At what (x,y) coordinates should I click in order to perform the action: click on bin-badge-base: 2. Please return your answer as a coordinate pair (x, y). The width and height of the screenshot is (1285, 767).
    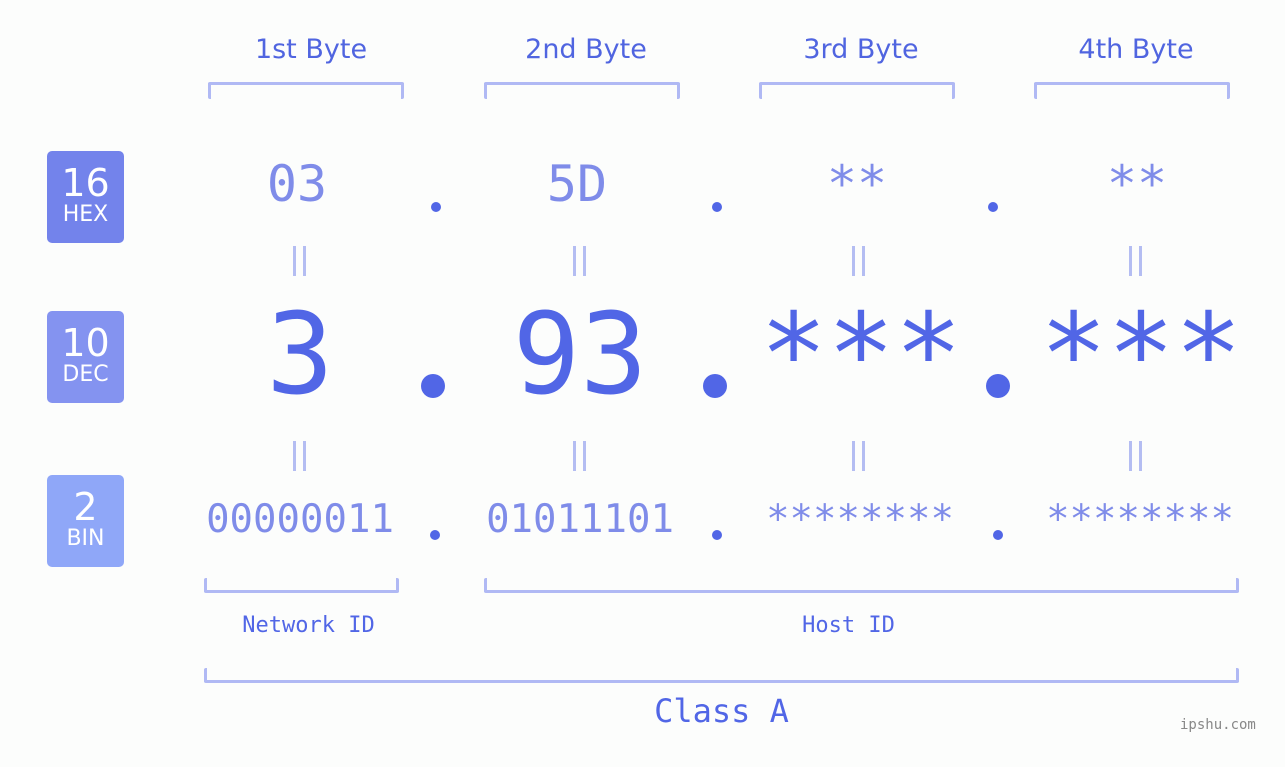
    Looking at the image, I should click on (85, 507).